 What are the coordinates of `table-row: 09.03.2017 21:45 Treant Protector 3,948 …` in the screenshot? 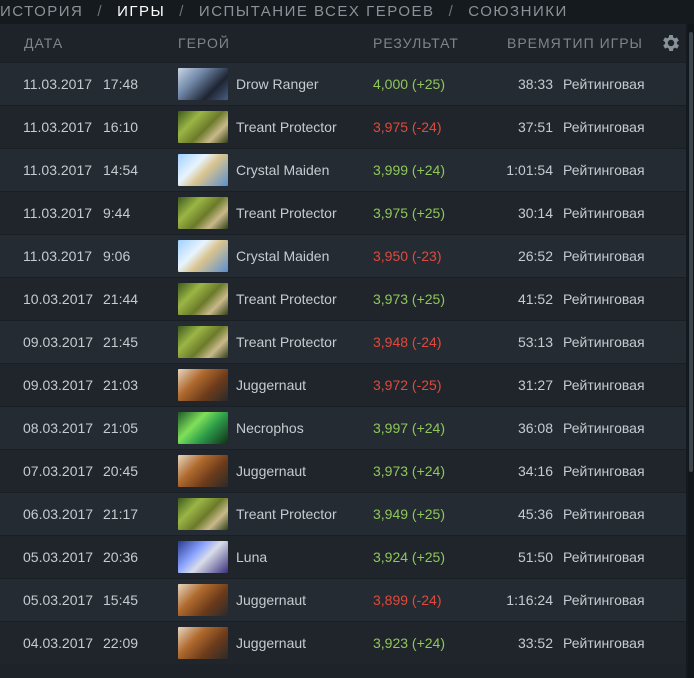 It's located at (343, 341).